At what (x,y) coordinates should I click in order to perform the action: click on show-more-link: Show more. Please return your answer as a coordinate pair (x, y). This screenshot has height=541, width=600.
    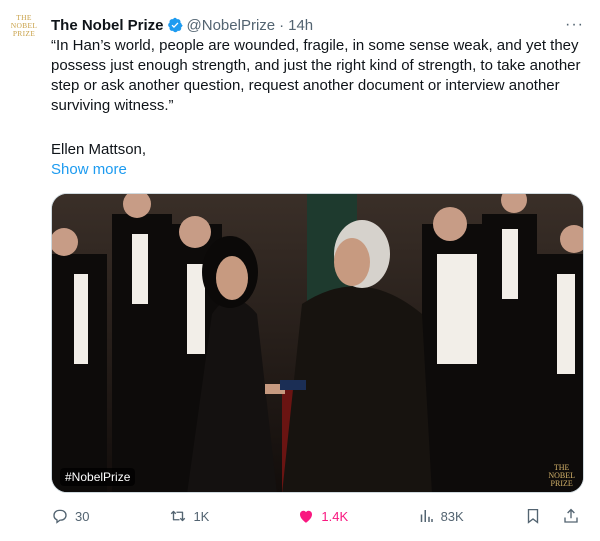
    Looking at the image, I should click on (89, 170).